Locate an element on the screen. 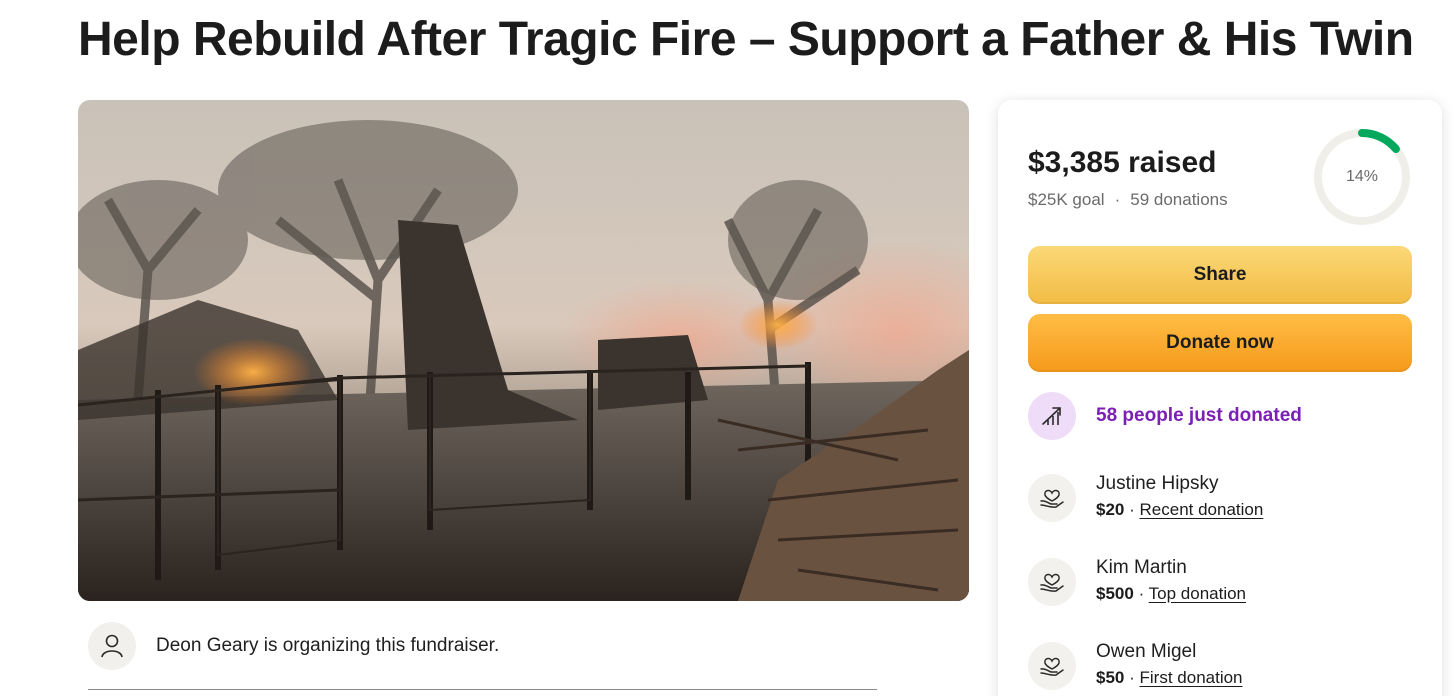 The width and height of the screenshot is (1456, 696). recent-donation-link: Recent donation is located at coordinates (1202, 509).